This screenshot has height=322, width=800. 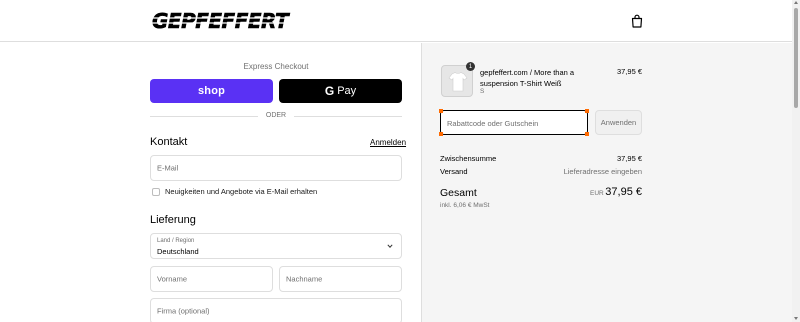 What do you see at coordinates (211, 91) in the screenshot?
I see `shop-pay-button: shop` at bounding box center [211, 91].